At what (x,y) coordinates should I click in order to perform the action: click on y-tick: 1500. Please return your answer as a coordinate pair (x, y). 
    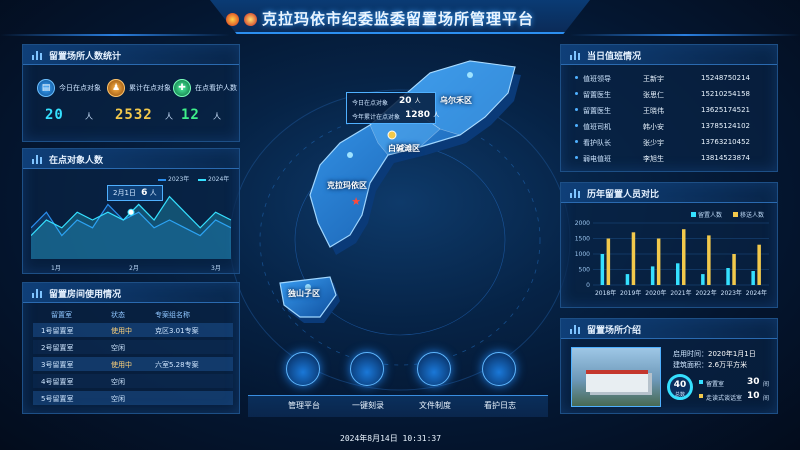
    Looking at the image, I should click on (582, 239).